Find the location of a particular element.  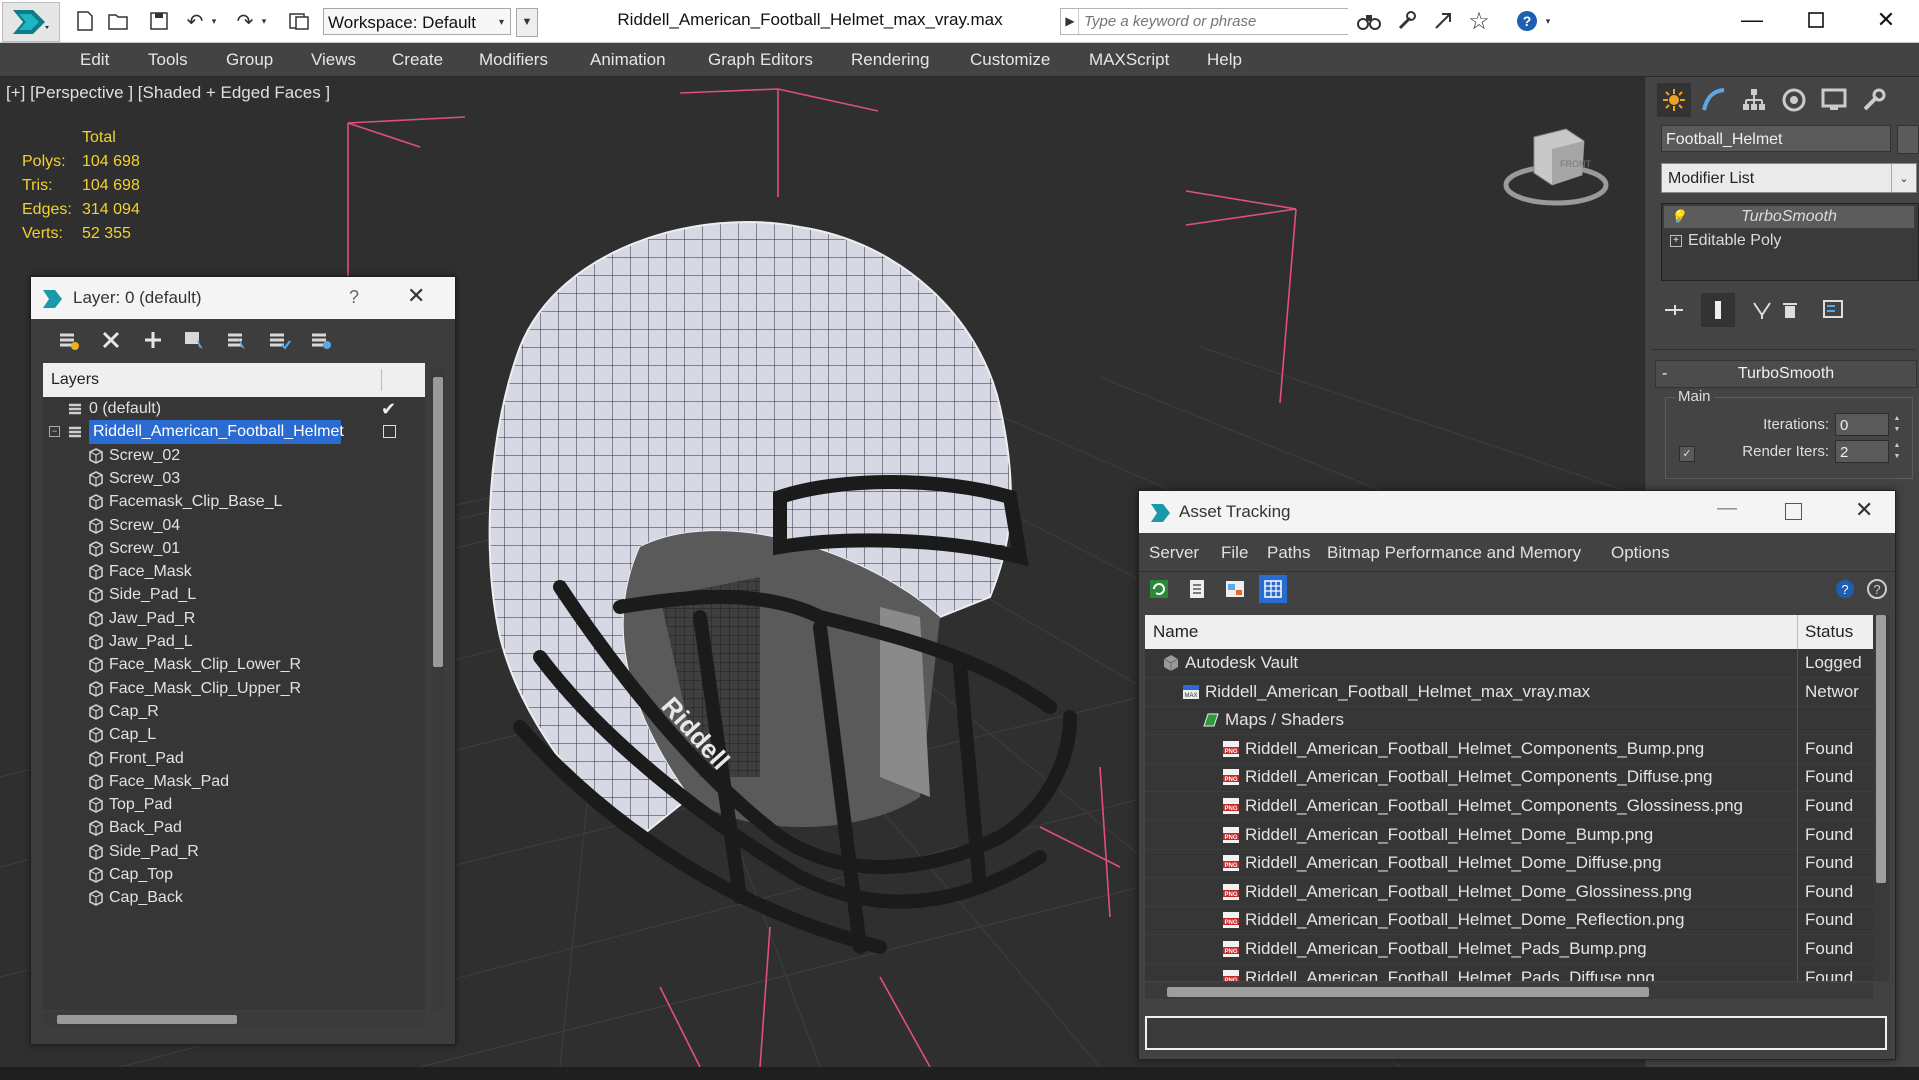

asset-window-close-button: ✕ is located at coordinates (1864, 510).